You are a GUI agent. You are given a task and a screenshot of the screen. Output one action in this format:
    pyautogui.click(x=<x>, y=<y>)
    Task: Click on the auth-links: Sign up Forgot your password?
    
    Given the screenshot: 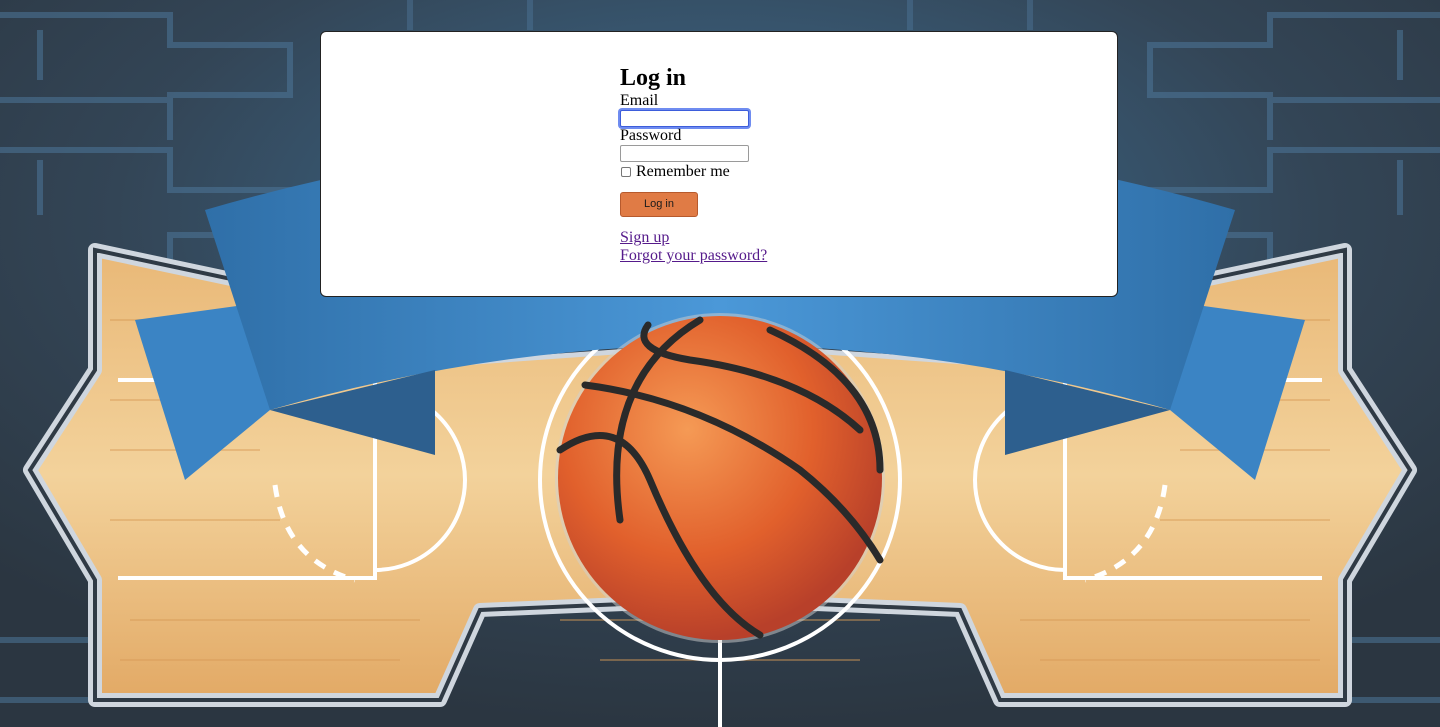 What is the action you would take?
    pyautogui.click(x=770, y=247)
    